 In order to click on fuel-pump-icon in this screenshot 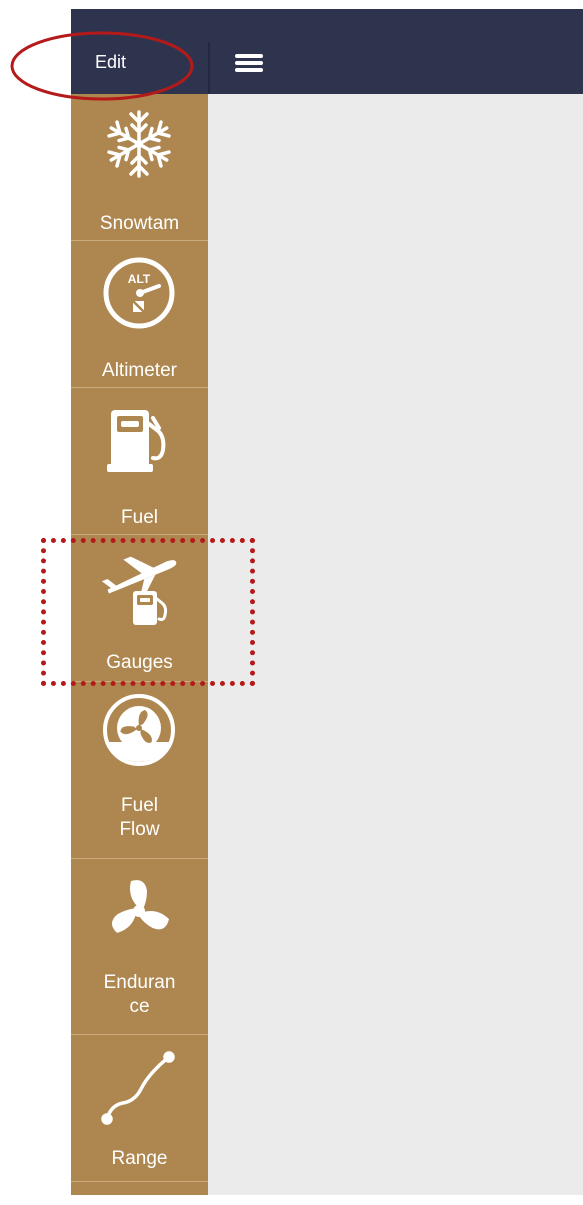, I will do `click(139, 442)`.